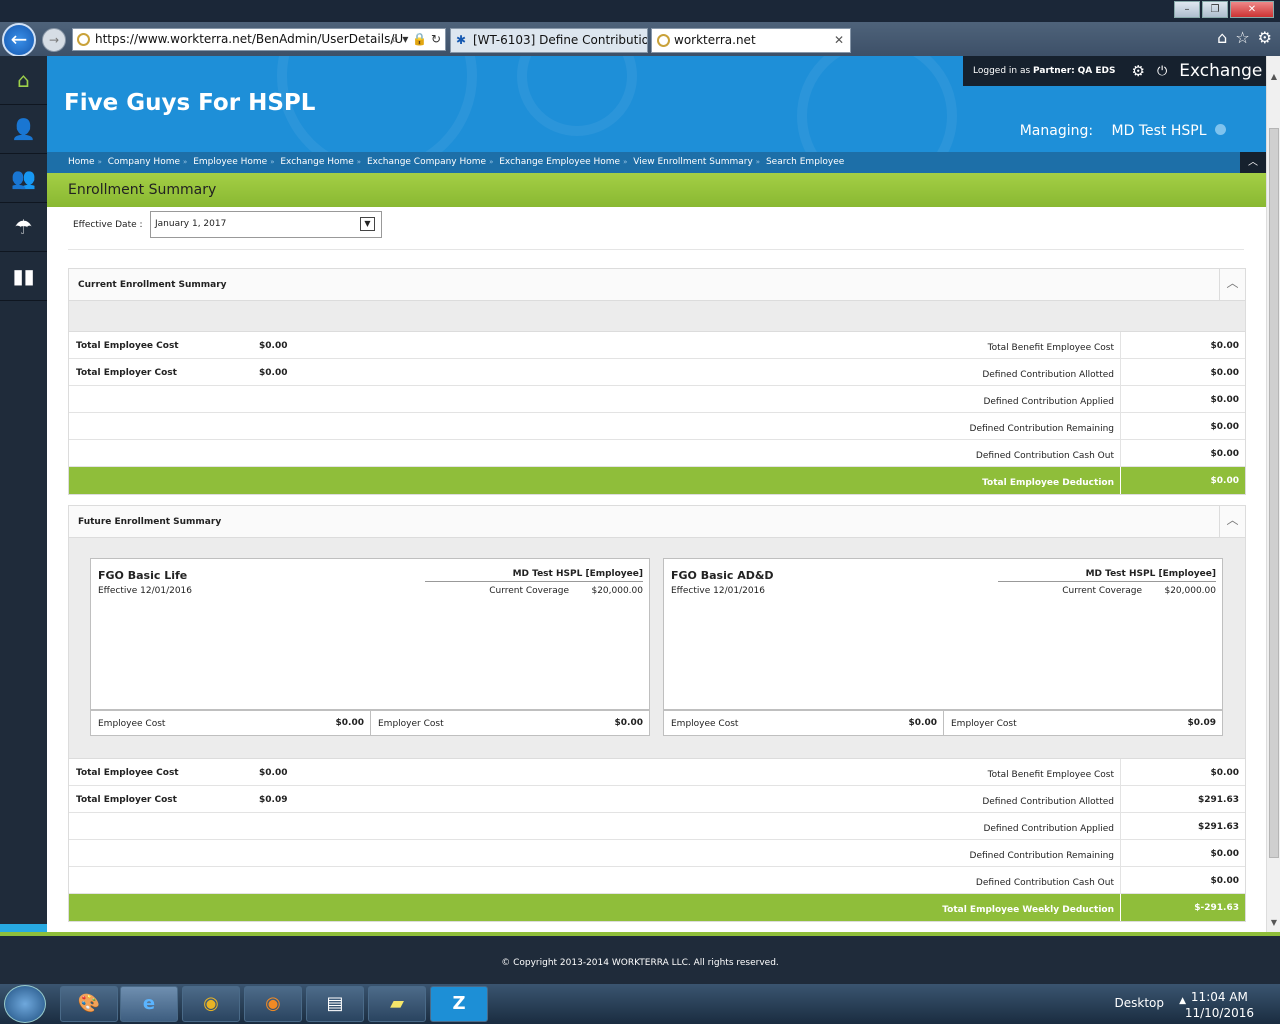 The height and width of the screenshot is (1024, 1280). Describe the element at coordinates (1222, 37) in the screenshot. I see `home-icon: ⌂` at that location.